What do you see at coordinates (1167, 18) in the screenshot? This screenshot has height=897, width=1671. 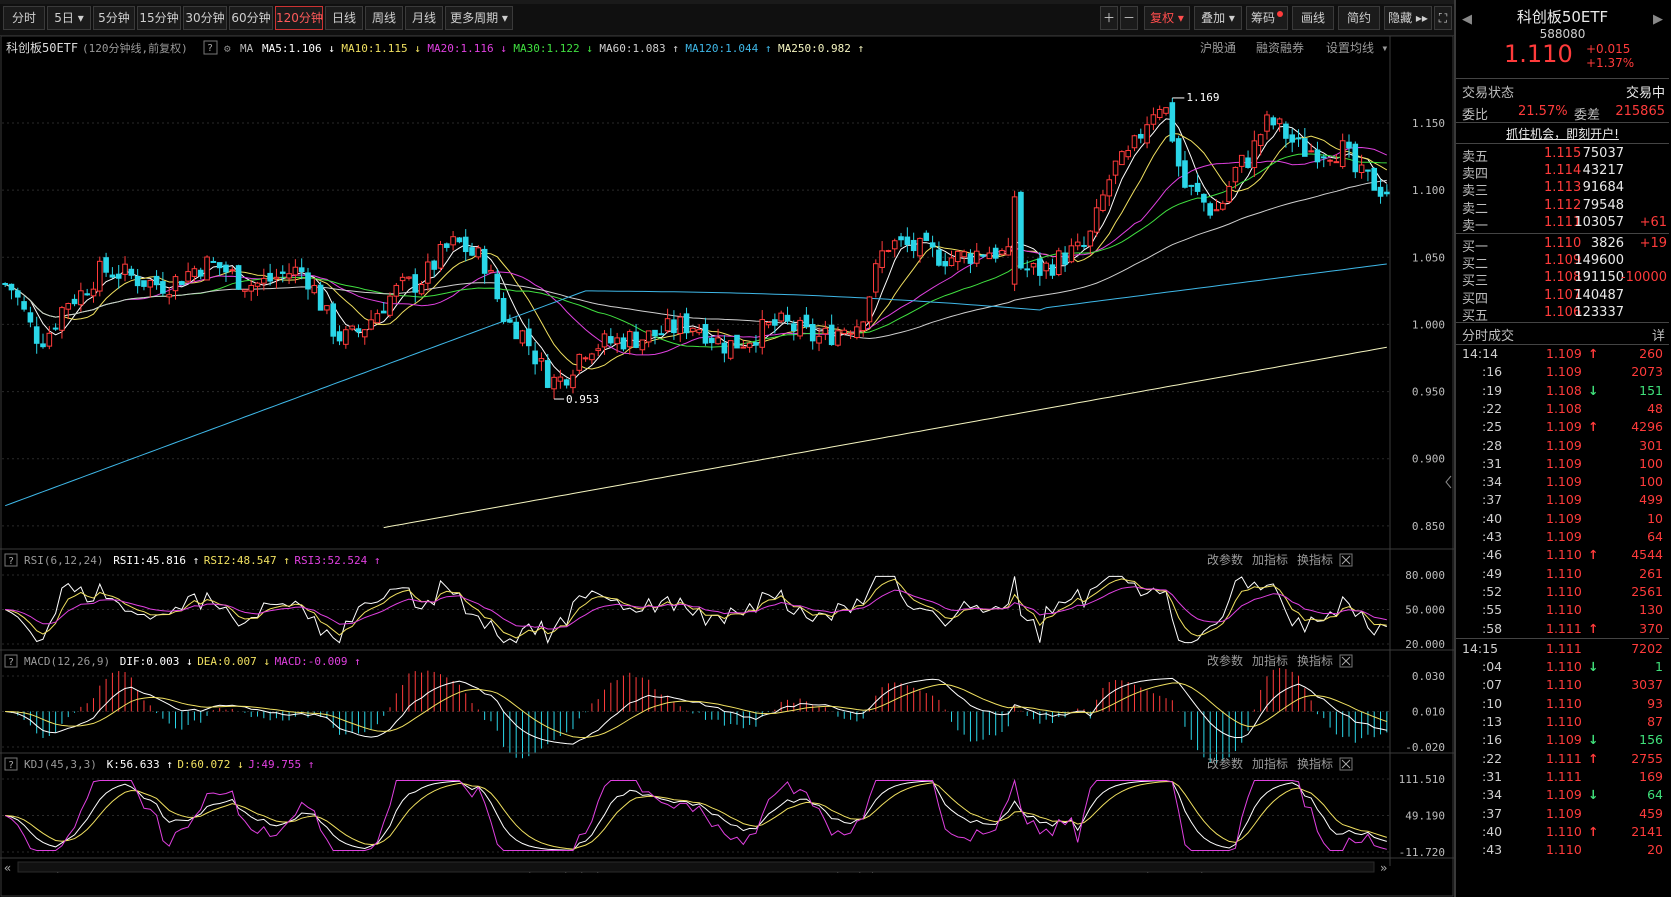 I see `tool-button-0: 复权 ▾` at bounding box center [1167, 18].